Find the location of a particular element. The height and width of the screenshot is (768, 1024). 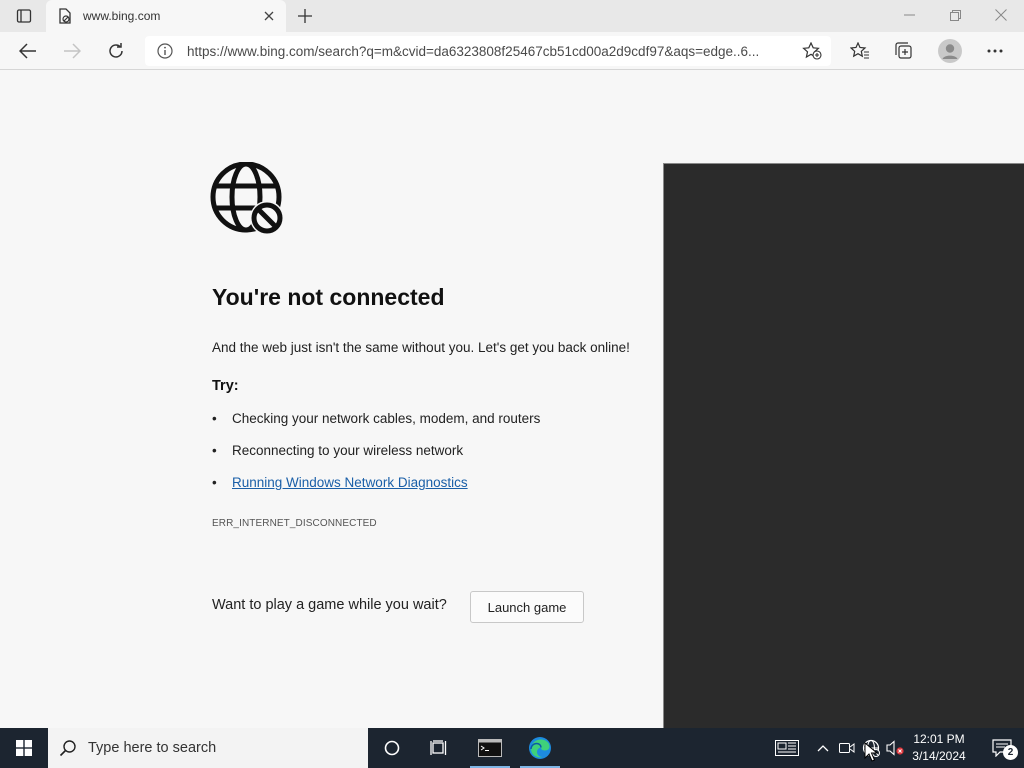

chevron-up-icon is located at coordinates (823, 748).